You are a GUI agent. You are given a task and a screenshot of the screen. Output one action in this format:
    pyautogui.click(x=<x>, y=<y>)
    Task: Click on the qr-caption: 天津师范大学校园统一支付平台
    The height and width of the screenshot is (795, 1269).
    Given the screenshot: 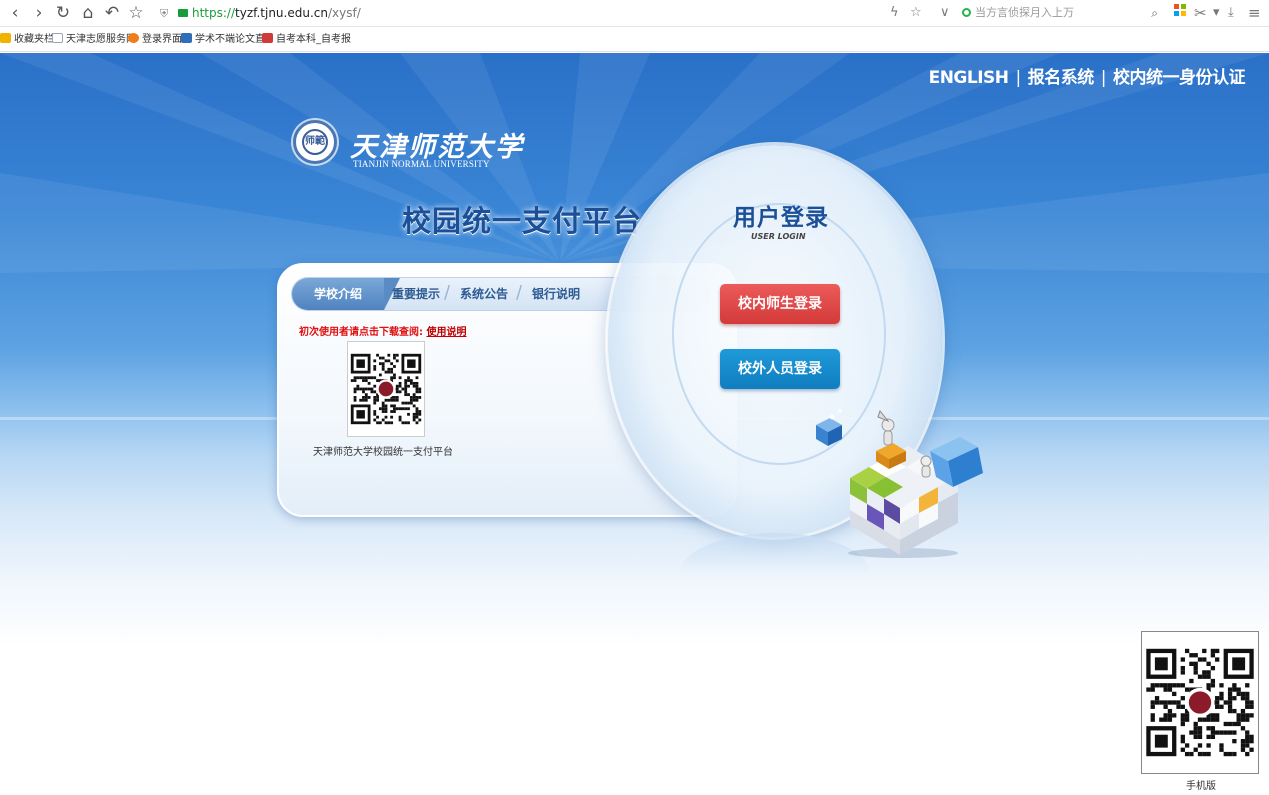 What is the action you would take?
    pyautogui.click(x=383, y=452)
    